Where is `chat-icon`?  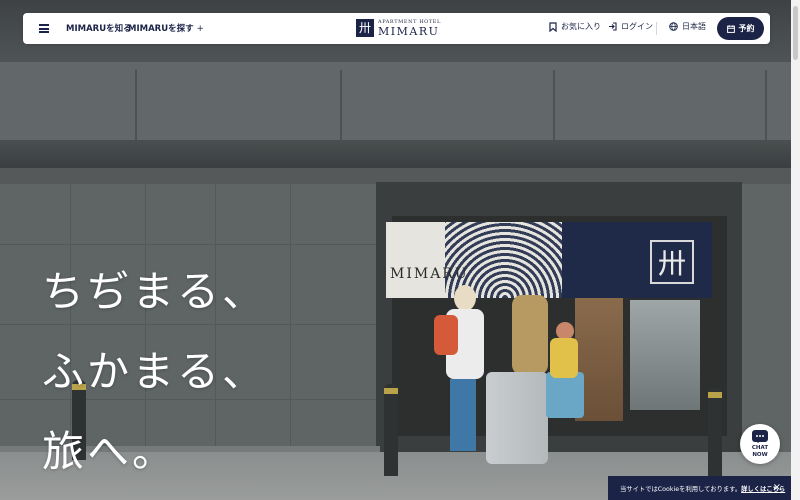 chat-icon is located at coordinates (760, 436).